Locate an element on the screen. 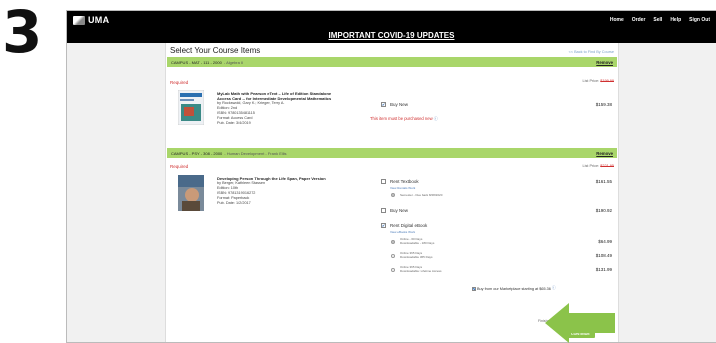 The image size is (716, 343). list-price: List Price: $199.99 is located at coordinates (598, 81).